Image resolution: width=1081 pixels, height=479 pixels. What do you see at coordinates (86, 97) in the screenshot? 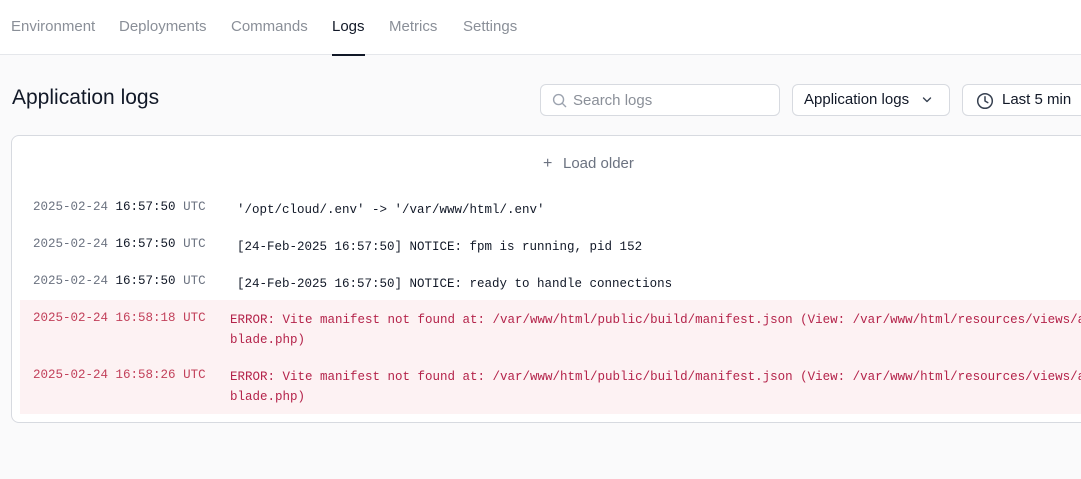
I see `page-title: Application logs` at bounding box center [86, 97].